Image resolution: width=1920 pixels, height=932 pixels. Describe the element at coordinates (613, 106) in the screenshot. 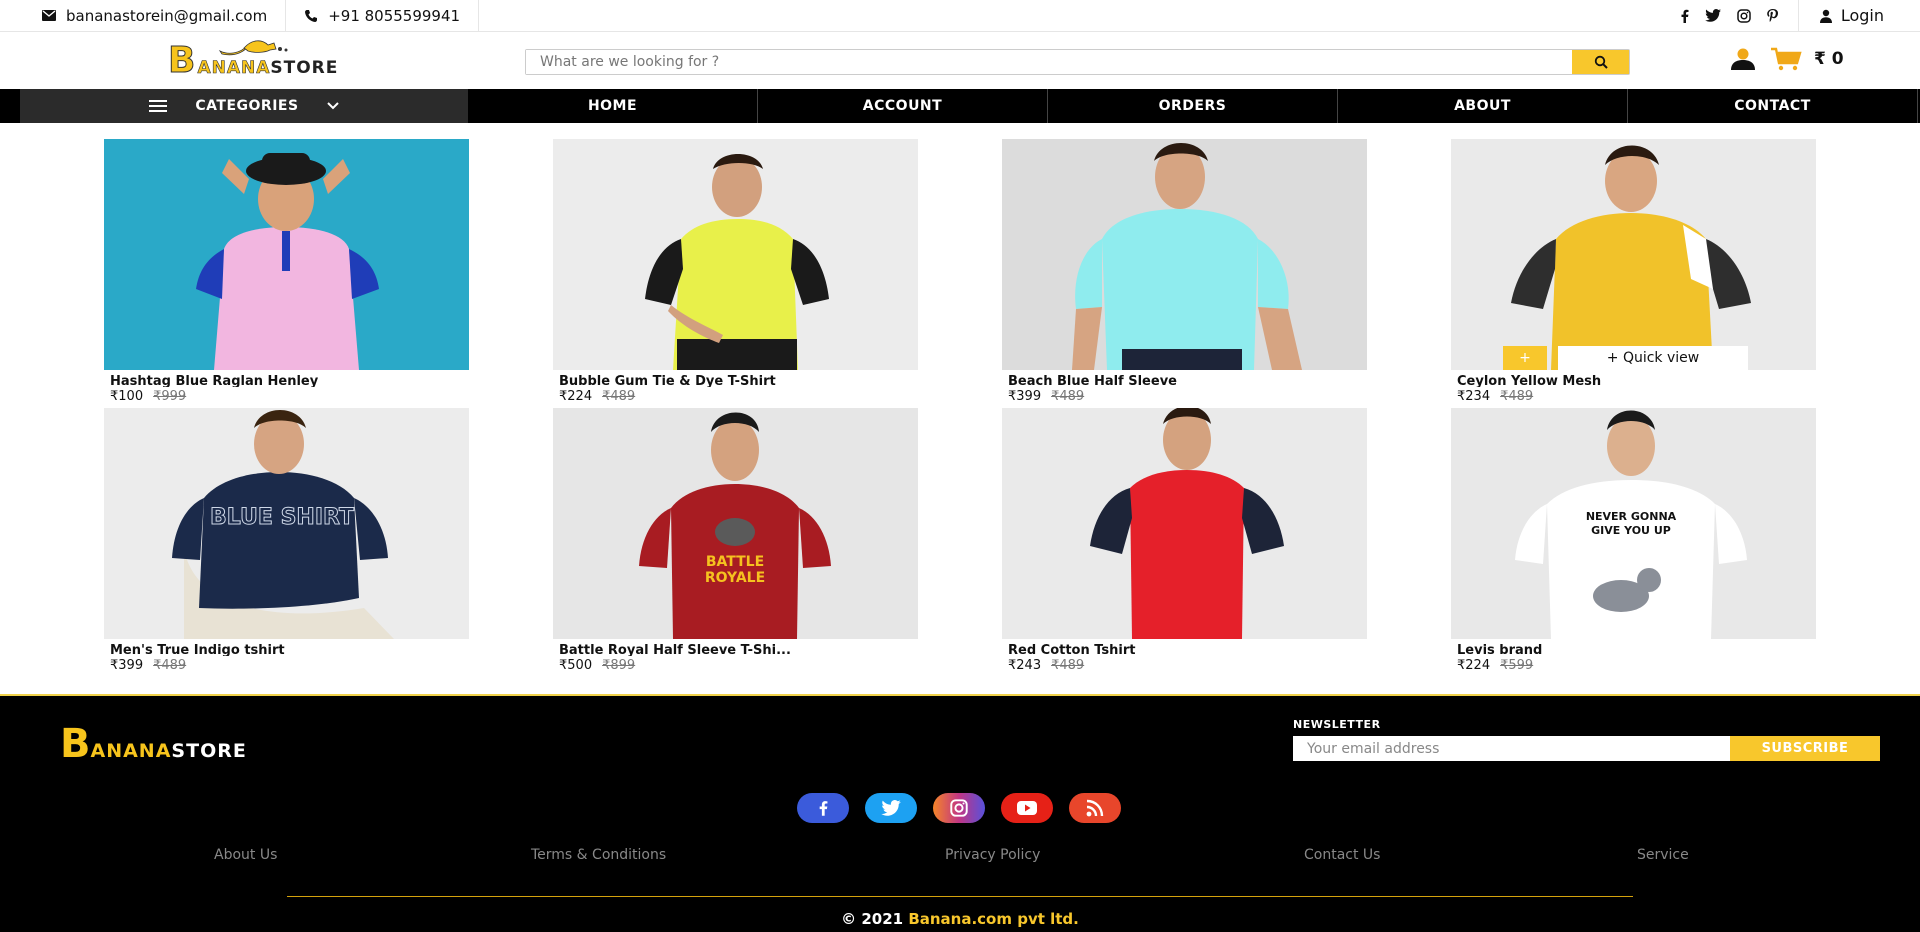

I see `nav-item-home: HOME` at that location.